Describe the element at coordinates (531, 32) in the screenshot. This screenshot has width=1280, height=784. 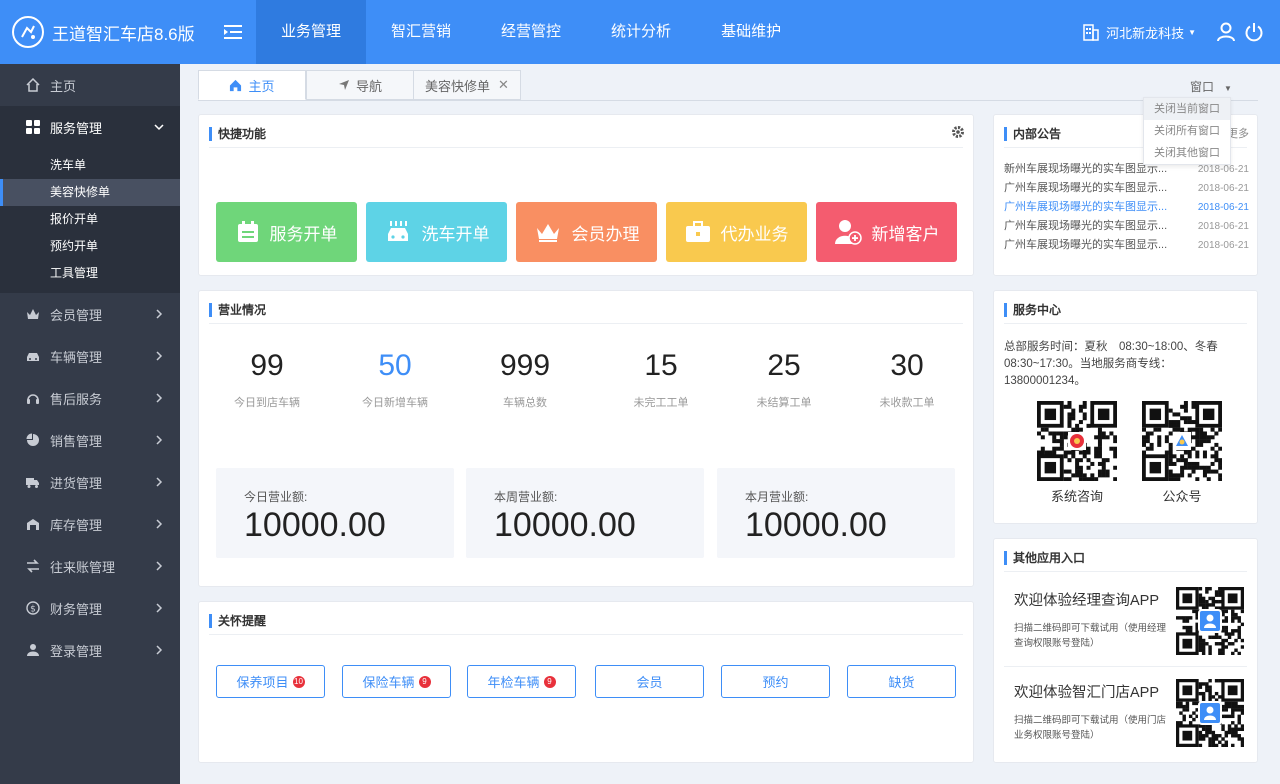
I see `nav-operations: 经营管控` at that location.